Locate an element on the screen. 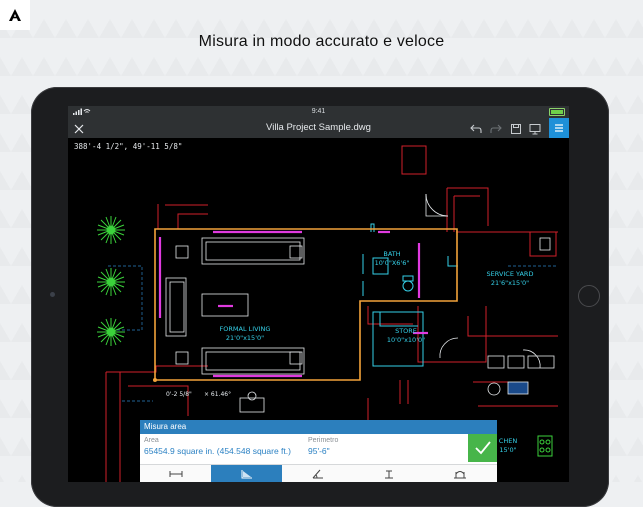  measure-distance-button is located at coordinates (175, 473).